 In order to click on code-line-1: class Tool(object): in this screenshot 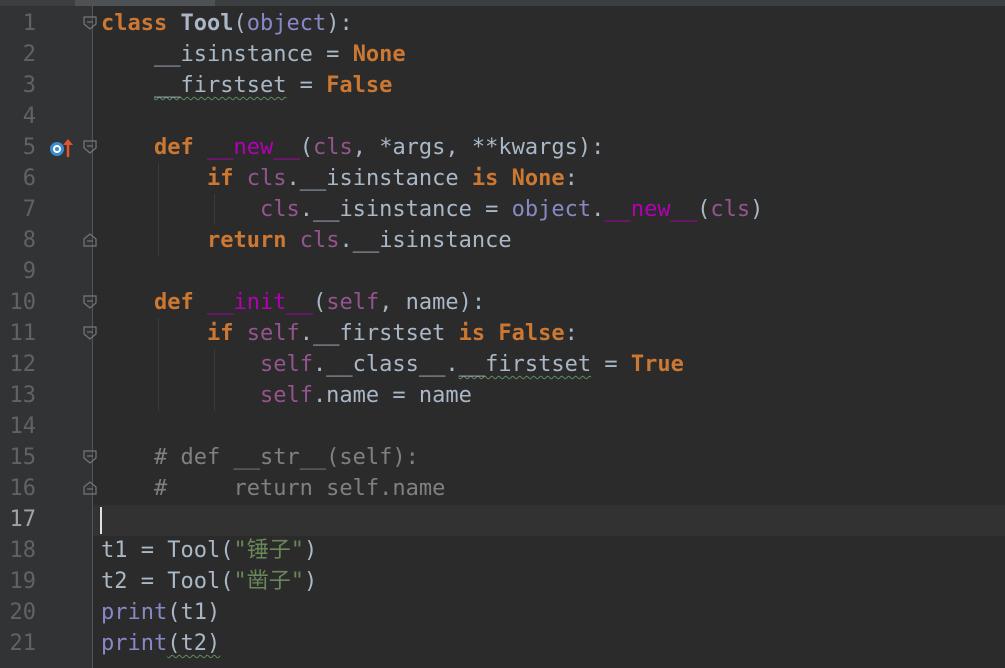, I will do `click(227, 23)`.